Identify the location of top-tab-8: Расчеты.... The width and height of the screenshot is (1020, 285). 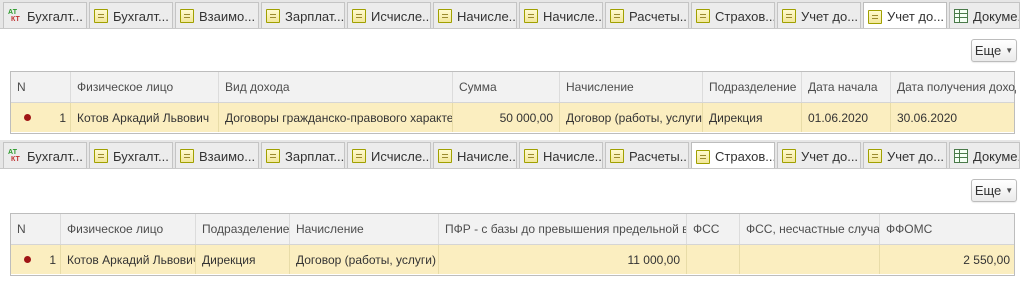
(647, 15).